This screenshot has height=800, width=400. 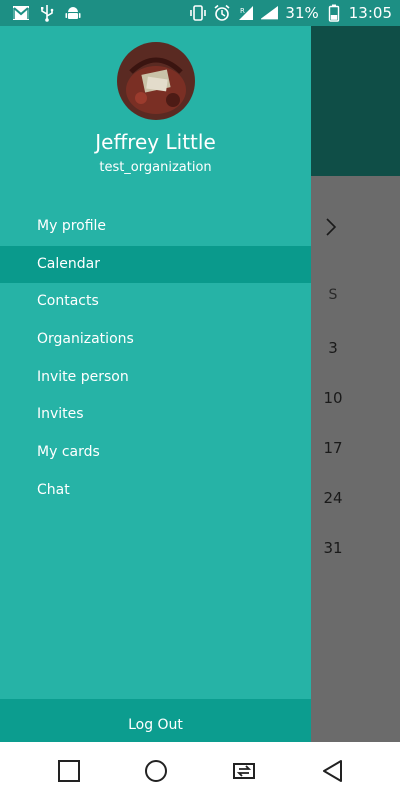 What do you see at coordinates (156, 771) in the screenshot?
I see `home-circle-icon` at bounding box center [156, 771].